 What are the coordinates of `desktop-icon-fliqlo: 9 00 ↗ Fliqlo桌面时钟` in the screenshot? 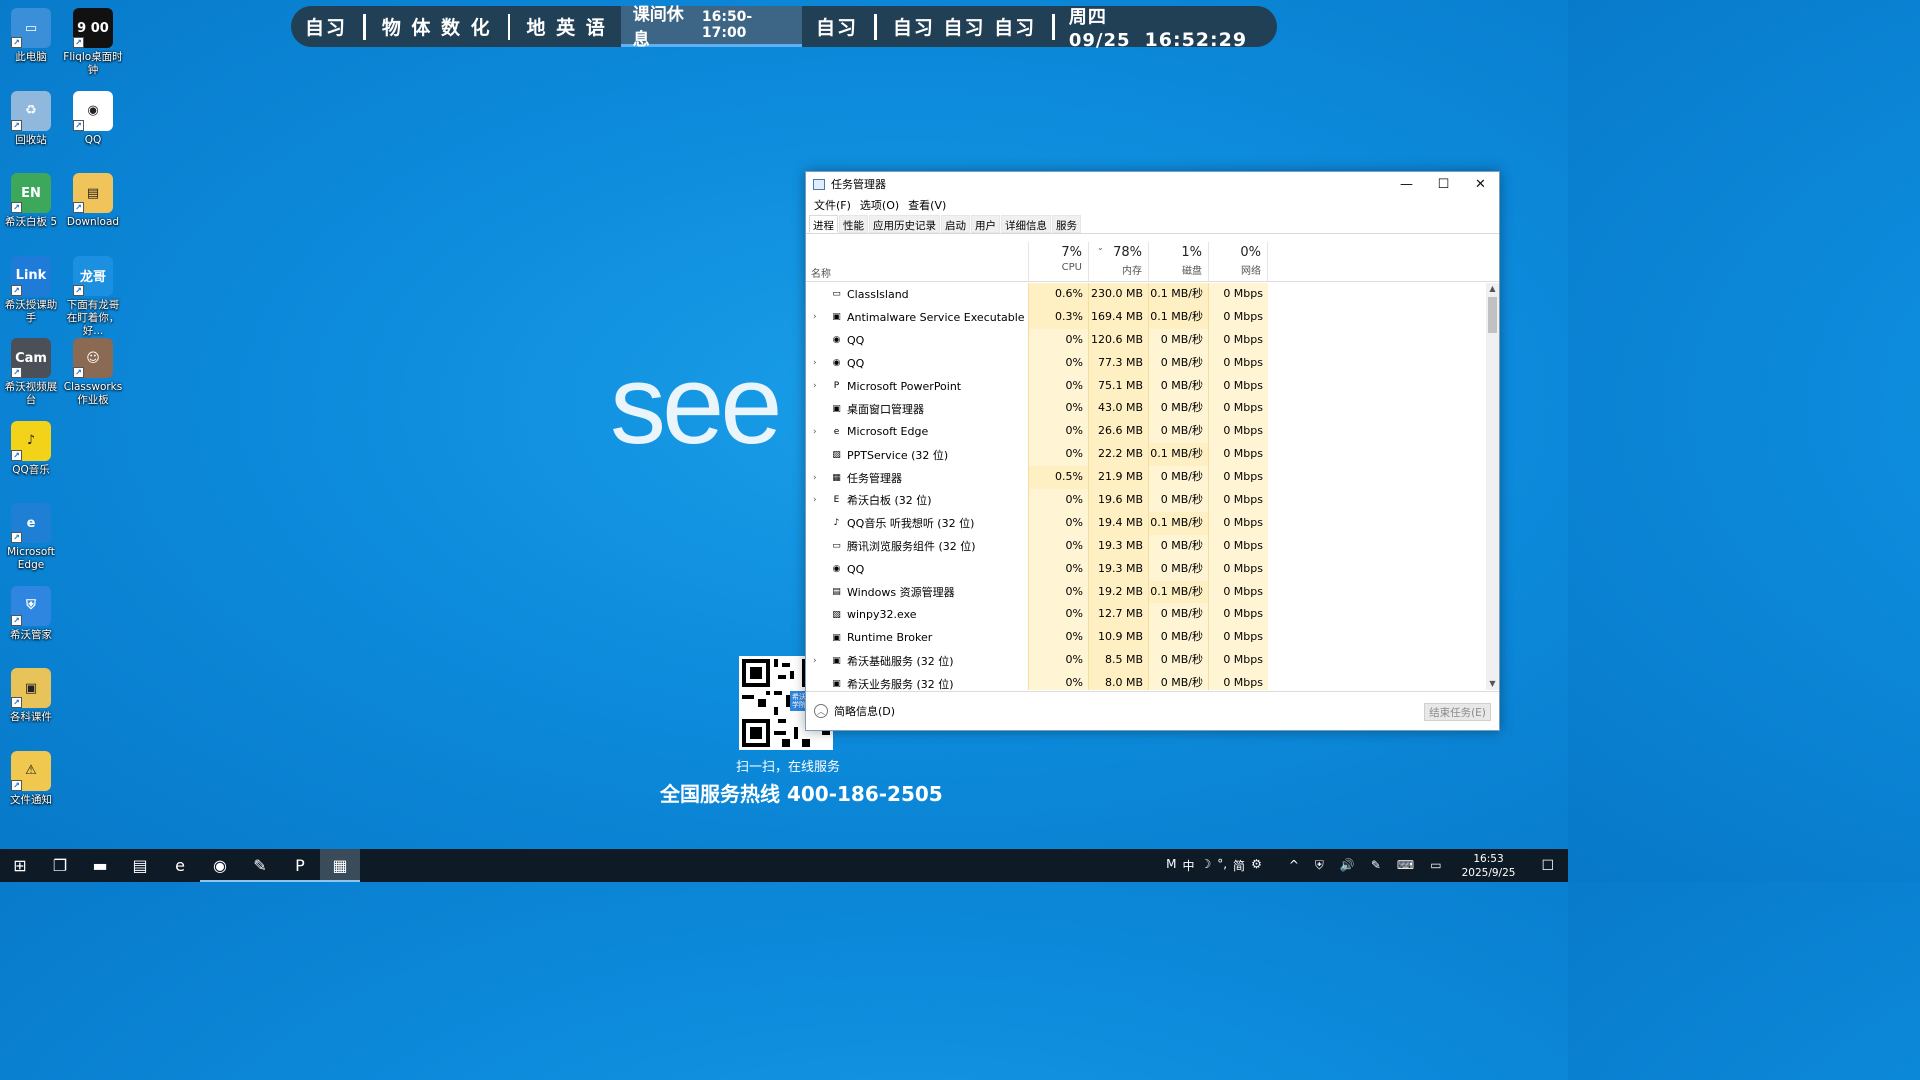 It's located at (93, 42).